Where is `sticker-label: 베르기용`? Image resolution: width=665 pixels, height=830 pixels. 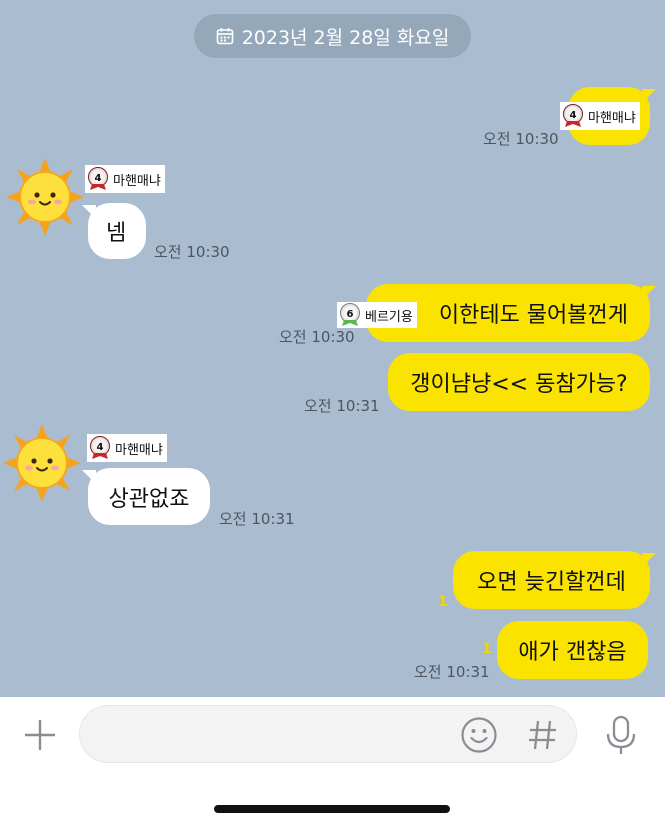 sticker-label: 베르기용 is located at coordinates (389, 317).